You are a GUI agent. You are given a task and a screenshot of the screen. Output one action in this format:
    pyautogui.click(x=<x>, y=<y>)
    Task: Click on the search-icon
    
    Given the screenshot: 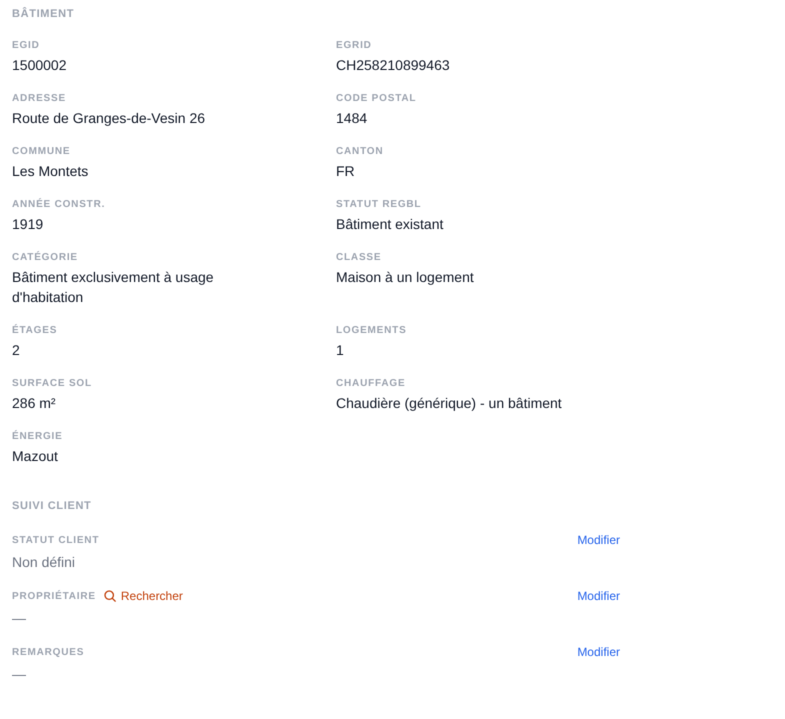 What is the action you would take?
    pyautogui.click(x=110, y=596)
    